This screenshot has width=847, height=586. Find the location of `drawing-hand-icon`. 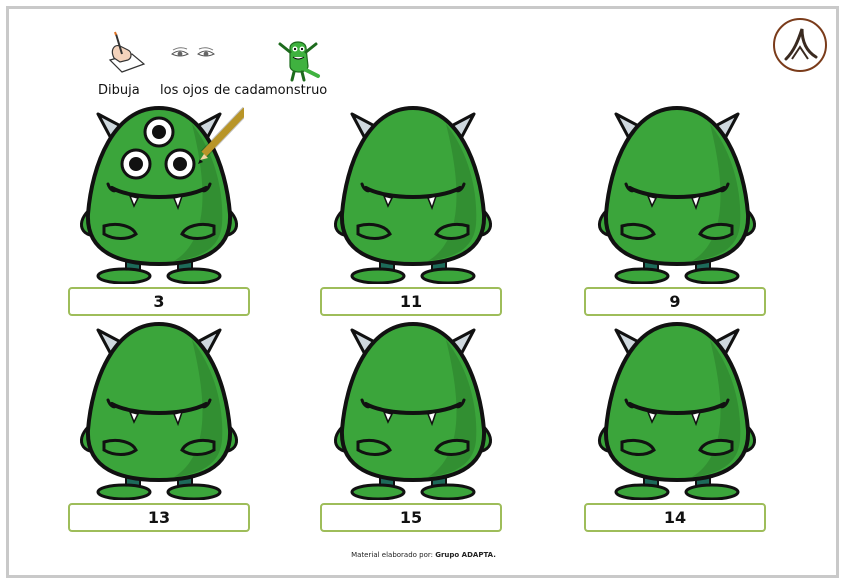

drawing-hand-icon is located at coordinates (127, 52).